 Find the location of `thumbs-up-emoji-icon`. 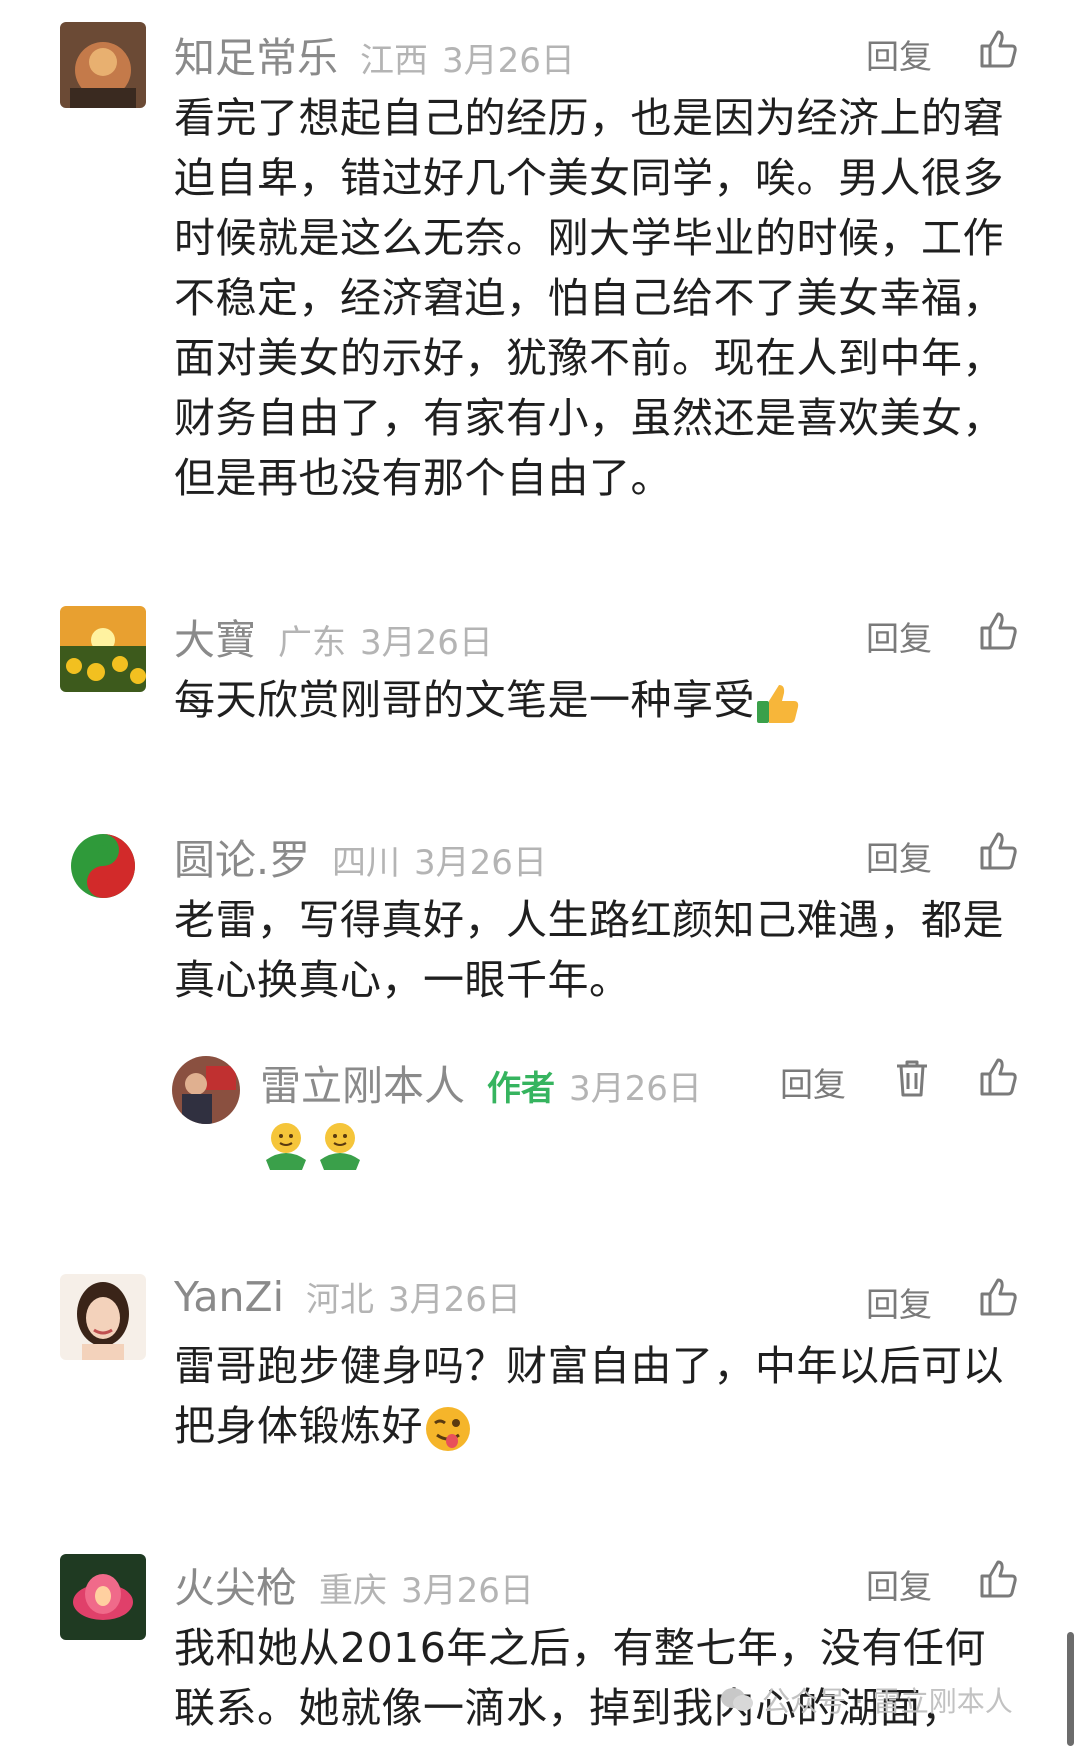

thumbs-up-emoji-icon is located at coordinates (778, 704).